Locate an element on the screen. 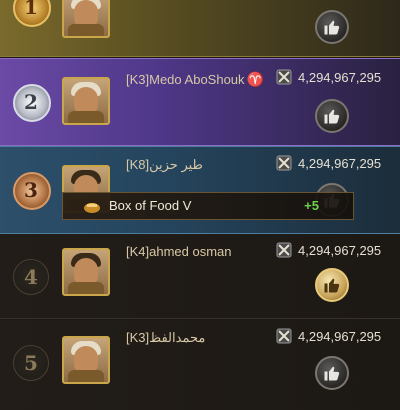 This screenshot has height=410, width=400. rank-3-medal-icon: 3 is located at coordinates (31, 190).